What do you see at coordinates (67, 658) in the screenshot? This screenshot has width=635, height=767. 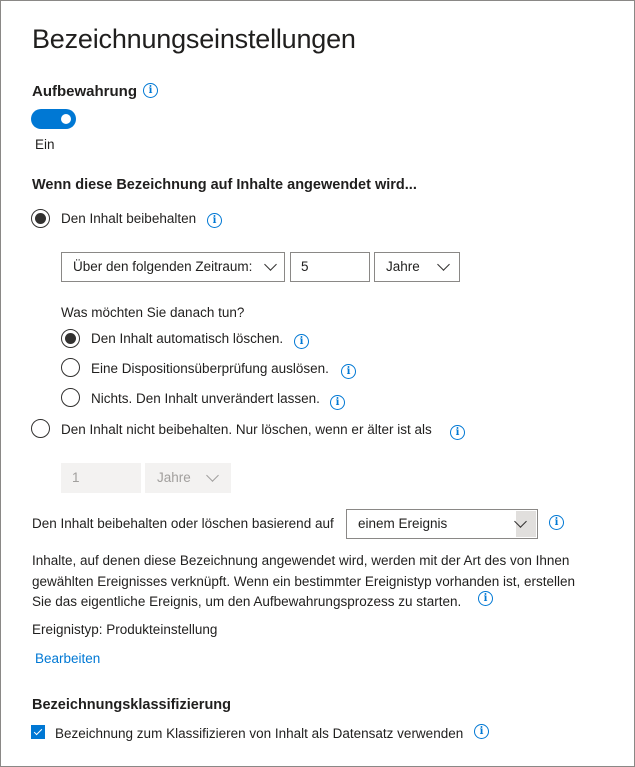 I see `edit-link: Bearbeiten` at bounding box center [67, 658].